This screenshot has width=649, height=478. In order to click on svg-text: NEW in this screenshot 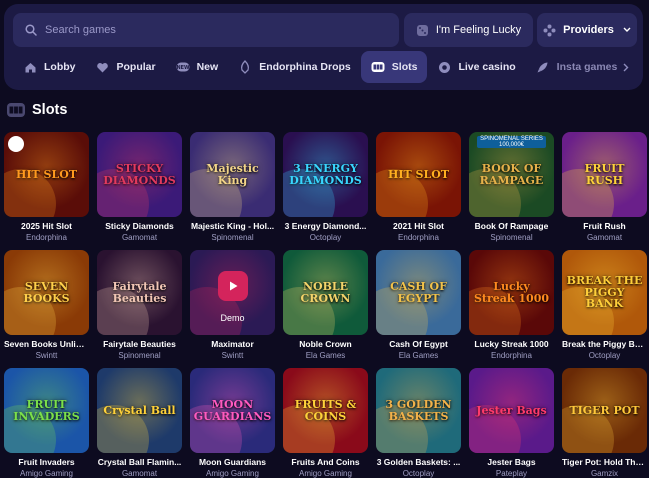, I will do `click(183, 68)`.